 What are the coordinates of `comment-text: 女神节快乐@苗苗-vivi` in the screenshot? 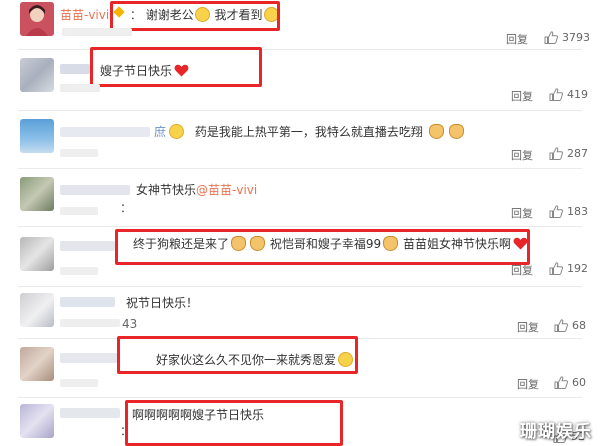 It's located at (196, 190).